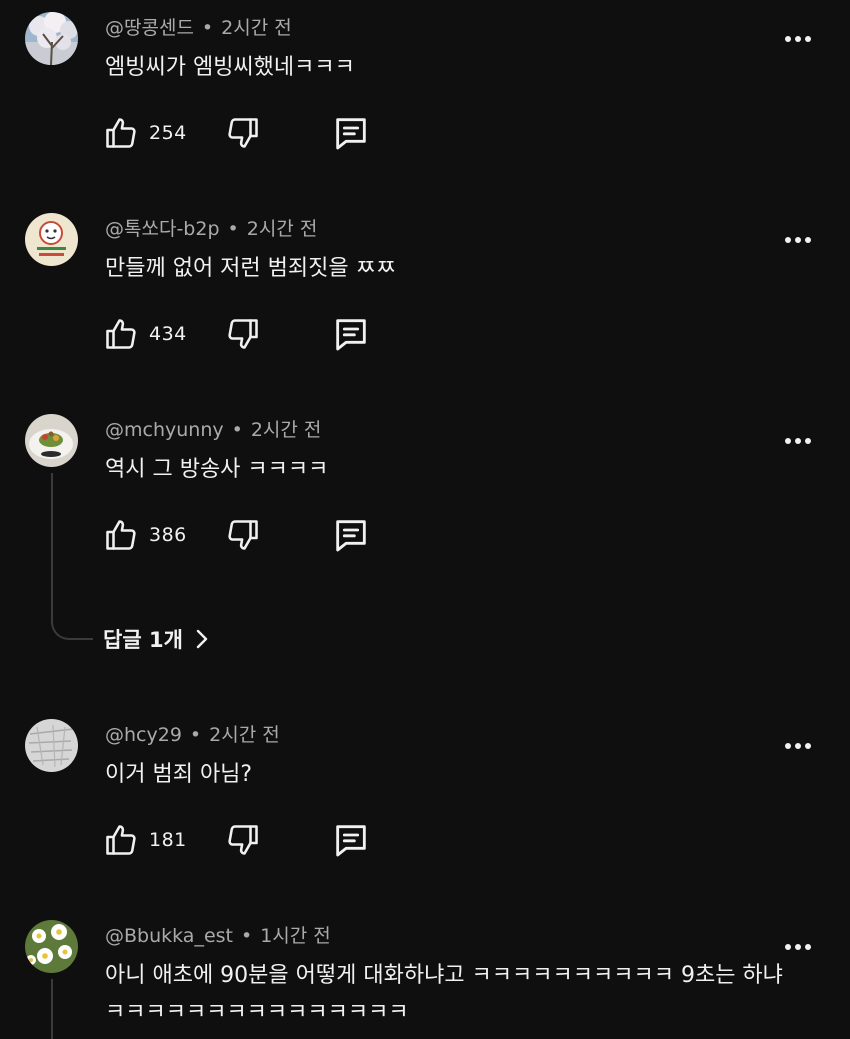 The width and height of the screenshot is (850, 1039). I want to click on comment-text: 엠빙씨가 엠빙씨했네ㅋㅋㅋ, so click(230, 67).